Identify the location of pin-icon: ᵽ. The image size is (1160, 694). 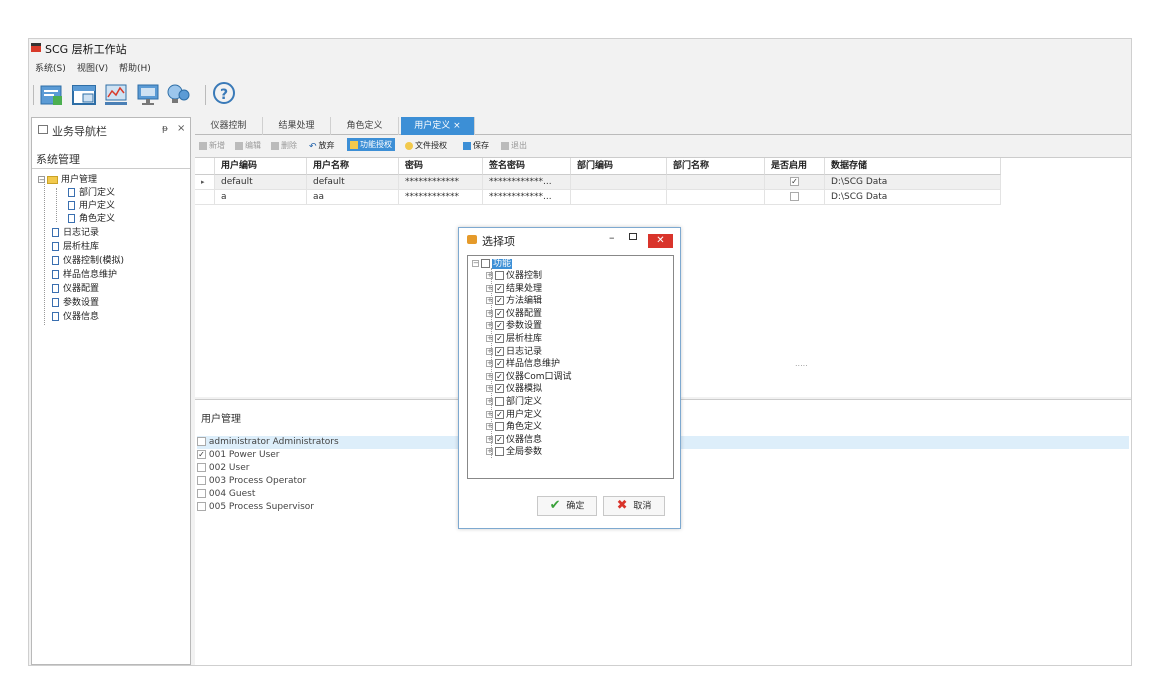
(165, 129).